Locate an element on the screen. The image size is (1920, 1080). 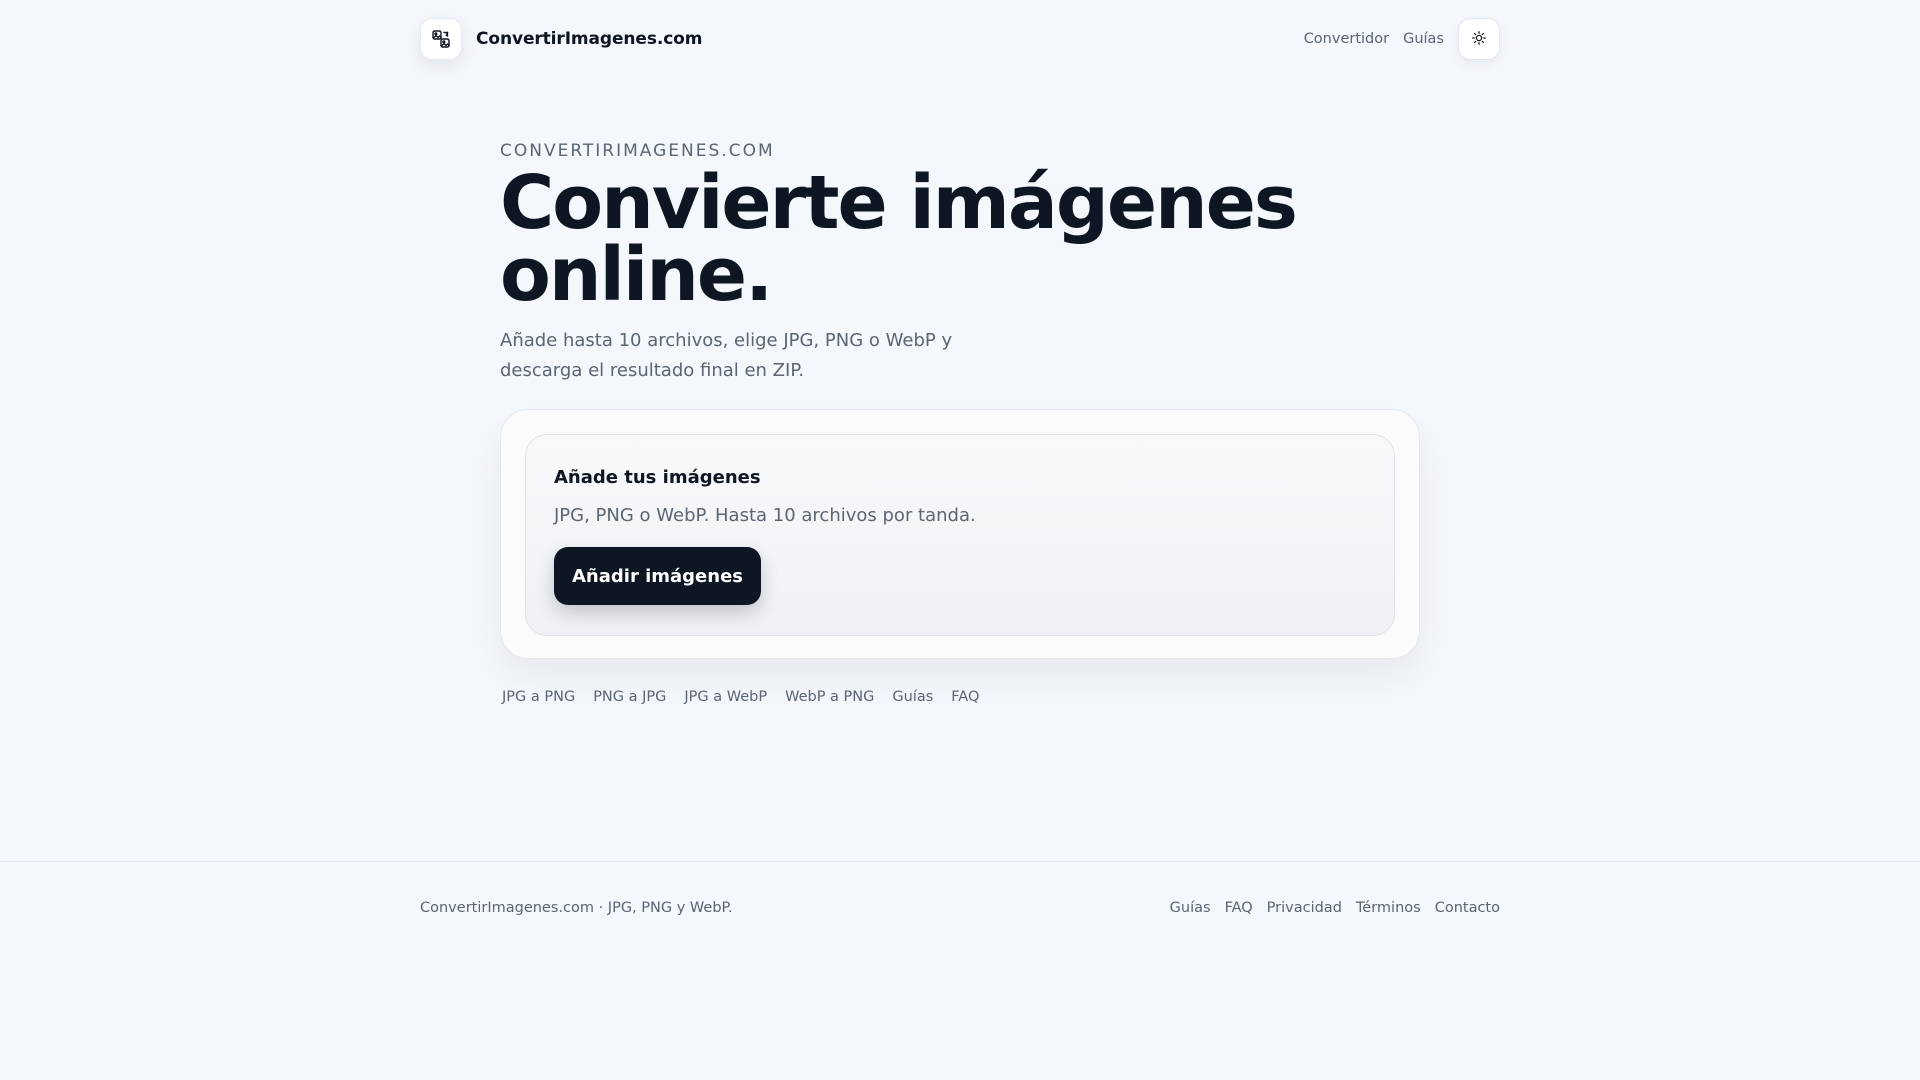
page-title-line-2: online. is located at coordinates (636, 275).